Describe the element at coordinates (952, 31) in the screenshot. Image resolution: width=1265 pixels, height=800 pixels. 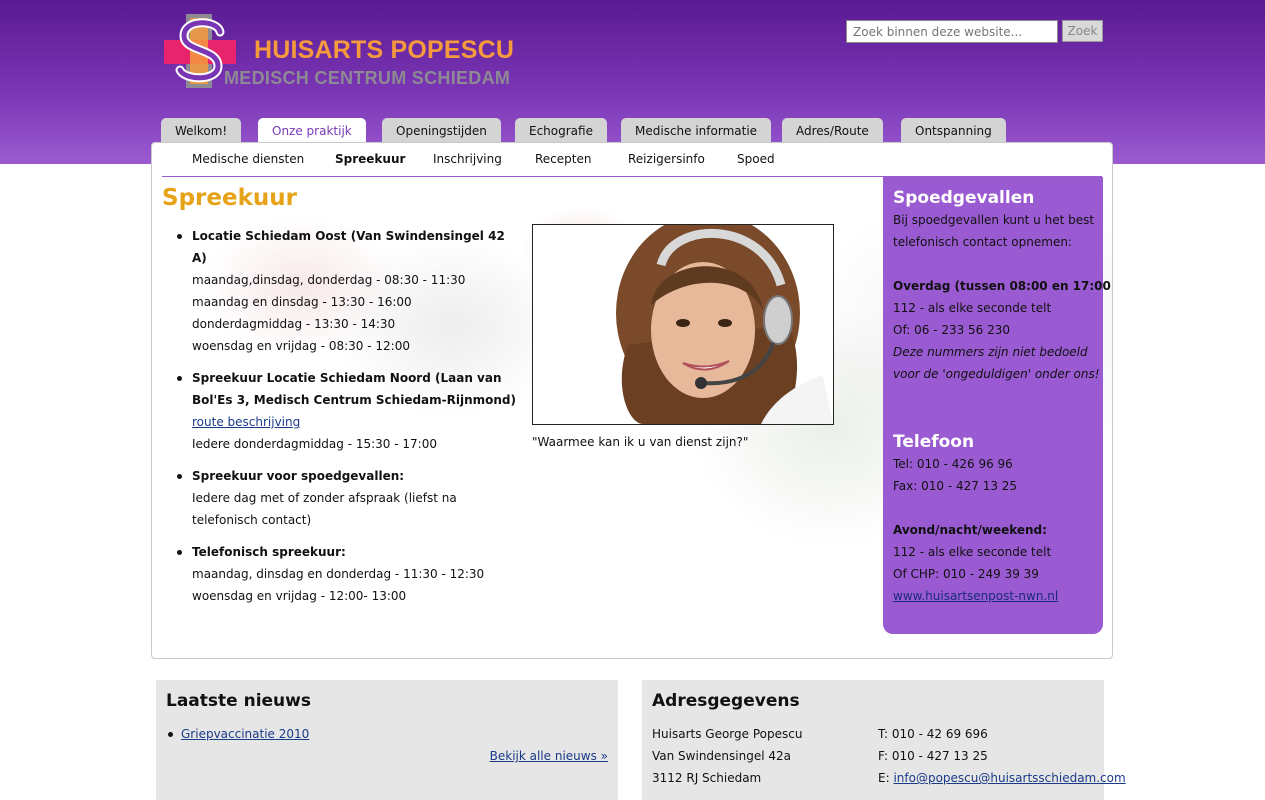
I see `search-input` at that location.